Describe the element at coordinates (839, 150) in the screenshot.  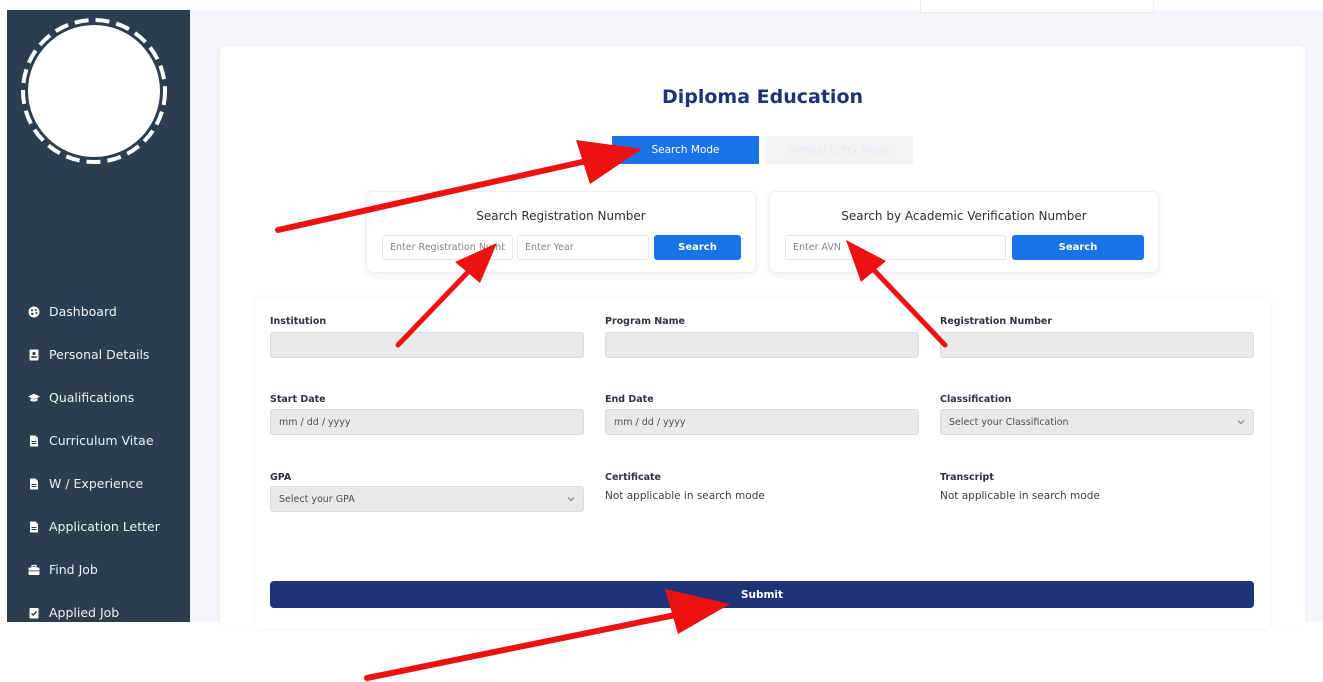
I see `manual-entry-mode-button: Manual Entry Mode` at that location.